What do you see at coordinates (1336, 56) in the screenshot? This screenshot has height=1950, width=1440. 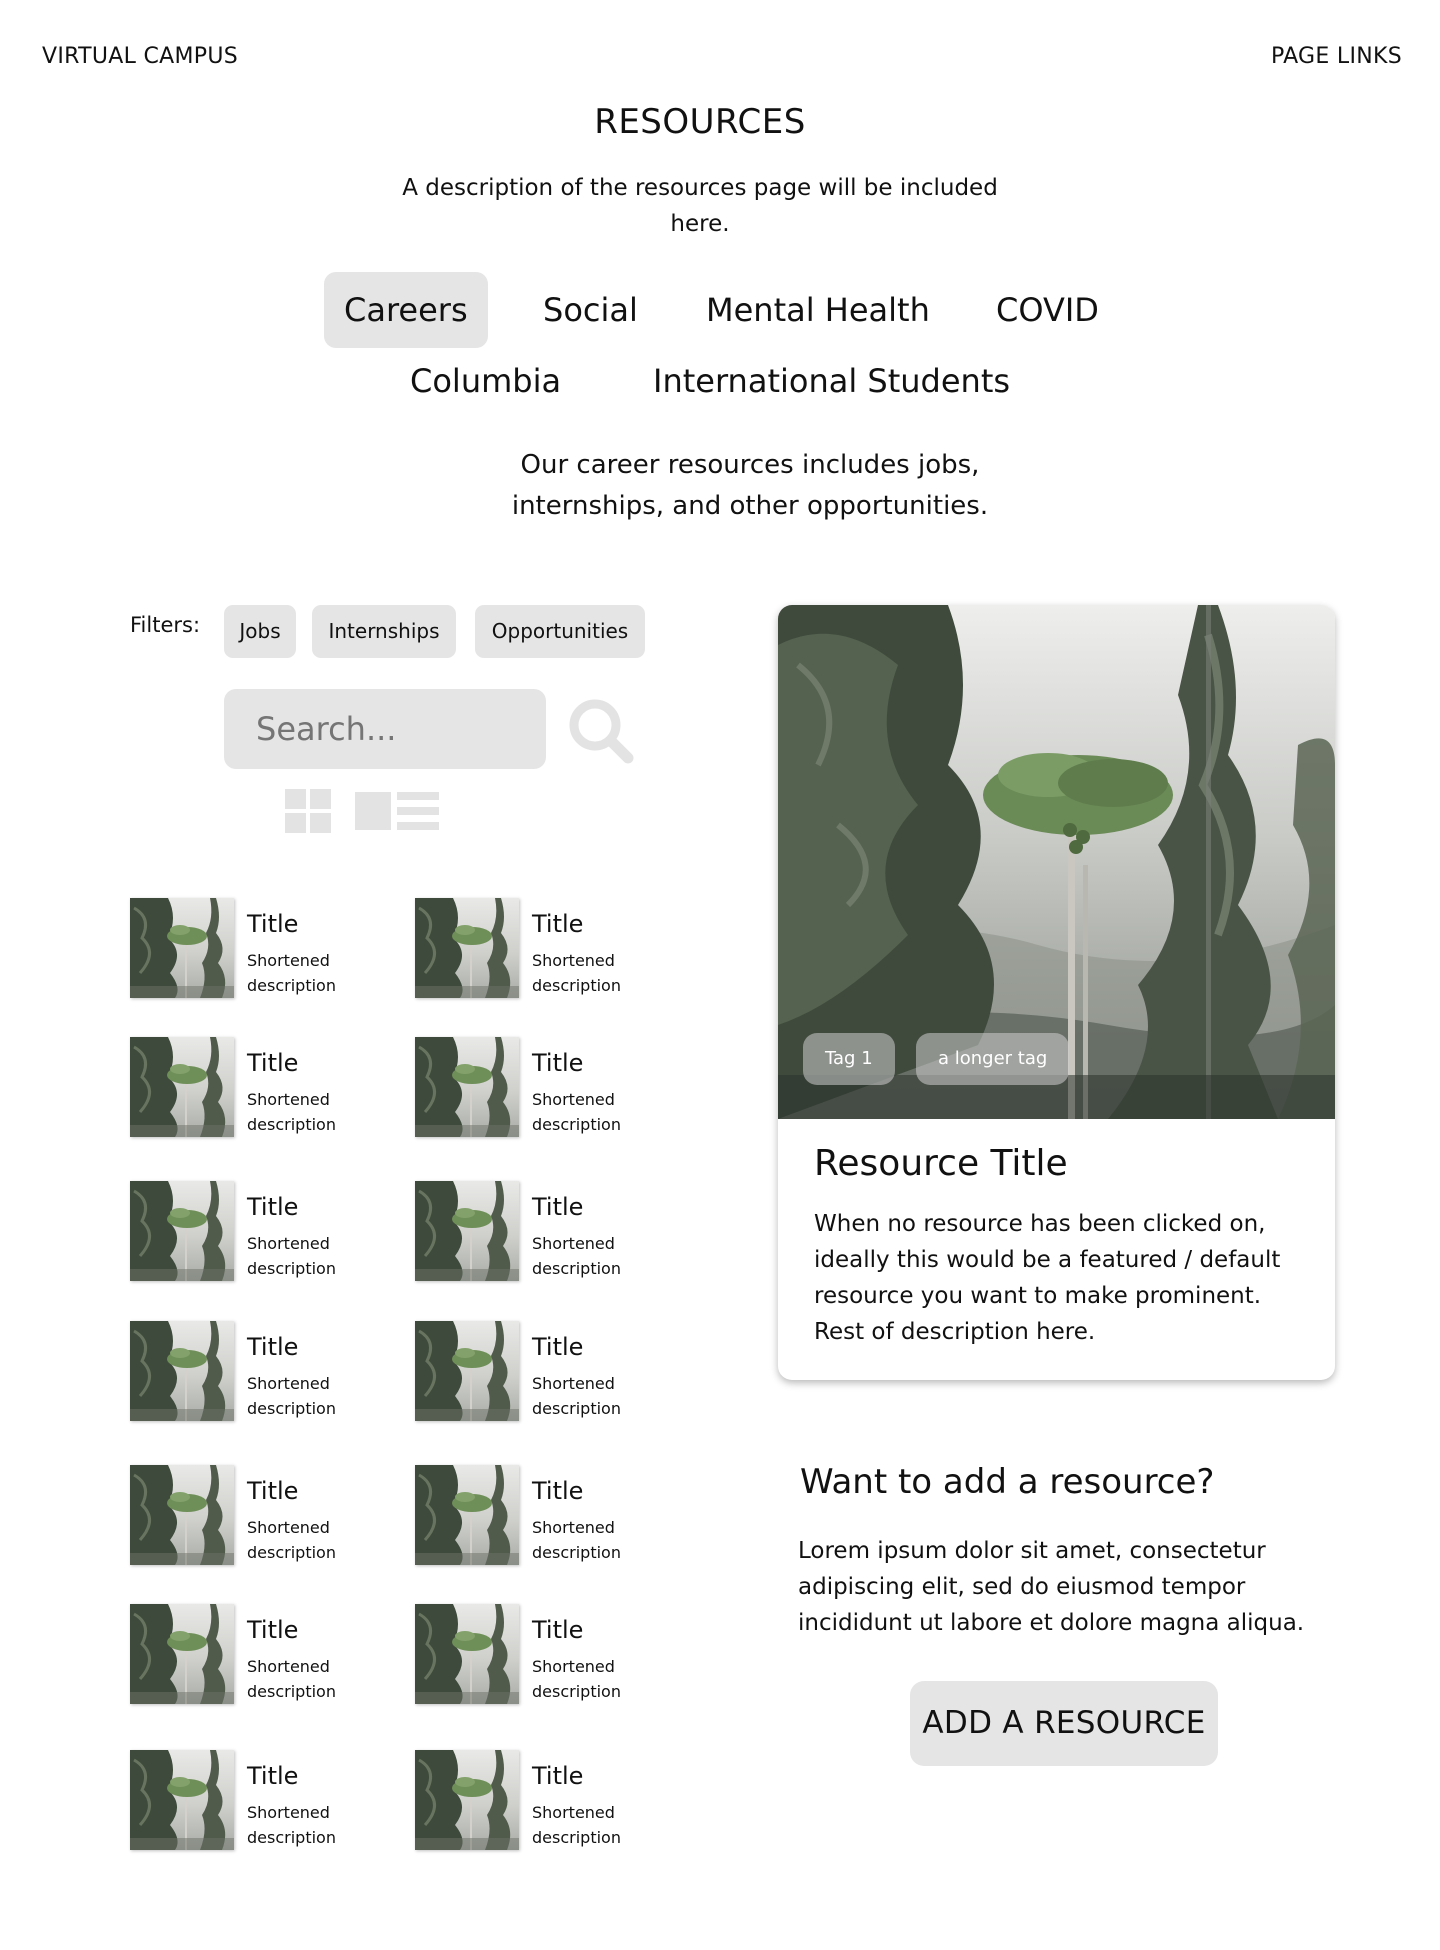 I see `page-links-menu: PAGE LINKS` at bounding box center [1336, 56].